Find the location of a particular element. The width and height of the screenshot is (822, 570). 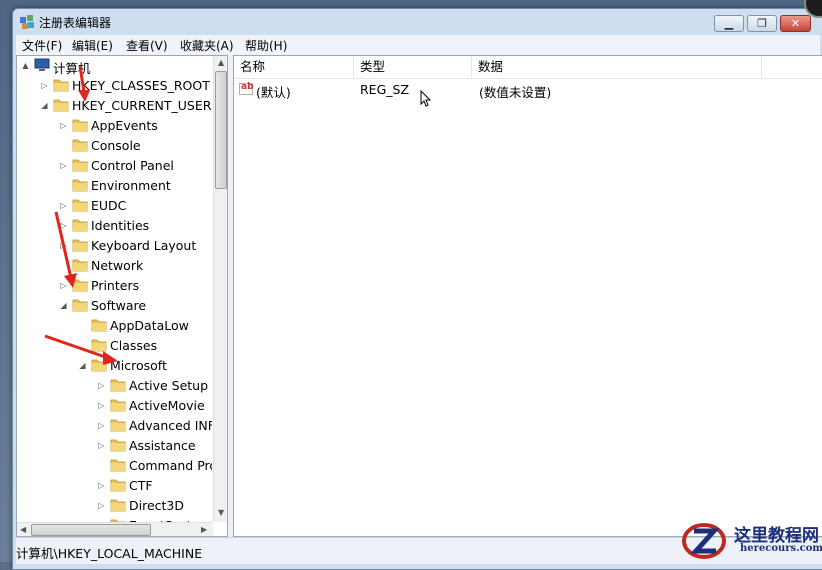

tree-item: ▷ AppEvents is located at coordinates (114, 126).